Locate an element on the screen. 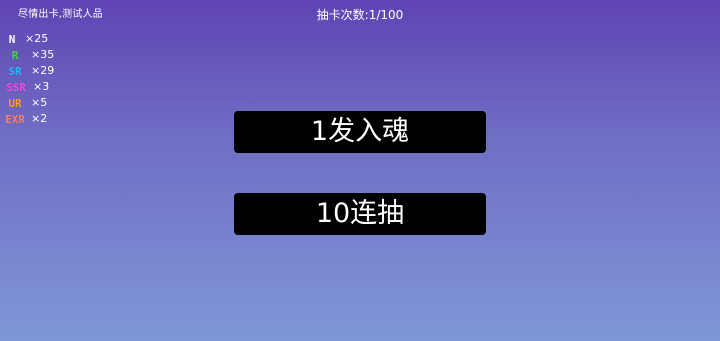 This screenshot has width=720, height=341. rarity-count-list: N ×25 R ×35 SR ×29 SSR ×3 UR ×5 EXR ×2 is located at coordinates (54, 79).